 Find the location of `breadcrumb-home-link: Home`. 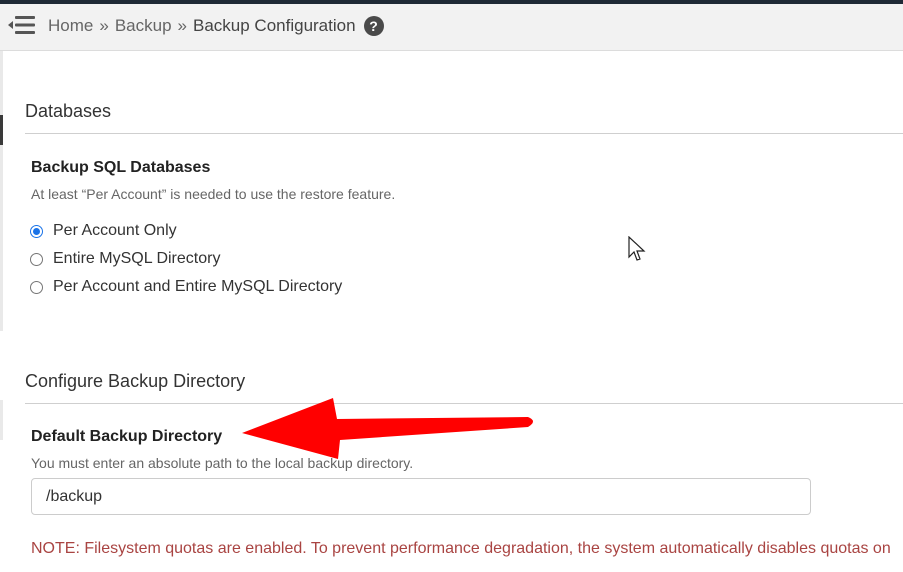

breadcrumb-home-link: Home is located at coordinates (70, 26).